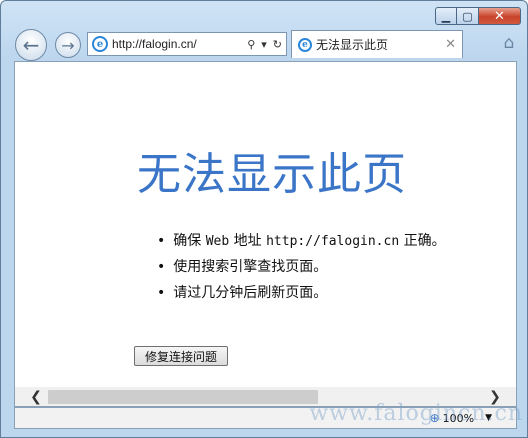 The height and width of the screenshot is (438, 528). I want to click on home-button: ⌂, so click(509, 43).